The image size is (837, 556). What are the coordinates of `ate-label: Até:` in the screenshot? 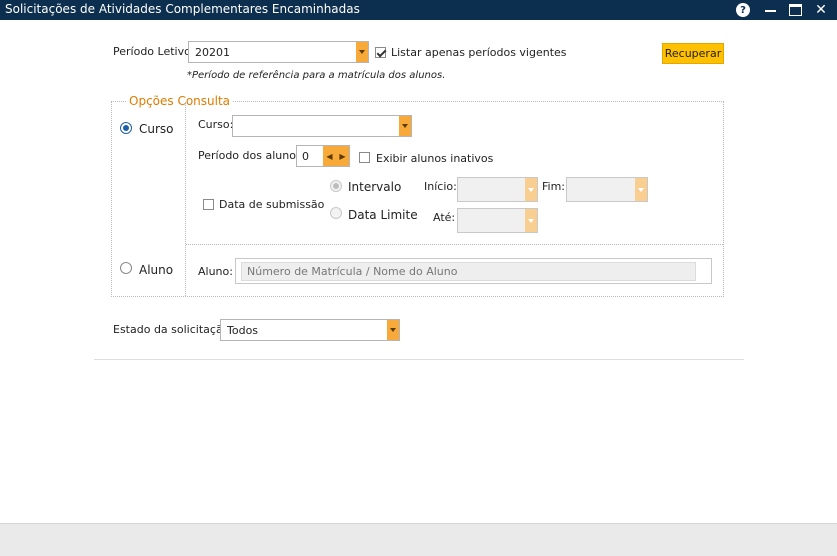 It's located at (444, 217).